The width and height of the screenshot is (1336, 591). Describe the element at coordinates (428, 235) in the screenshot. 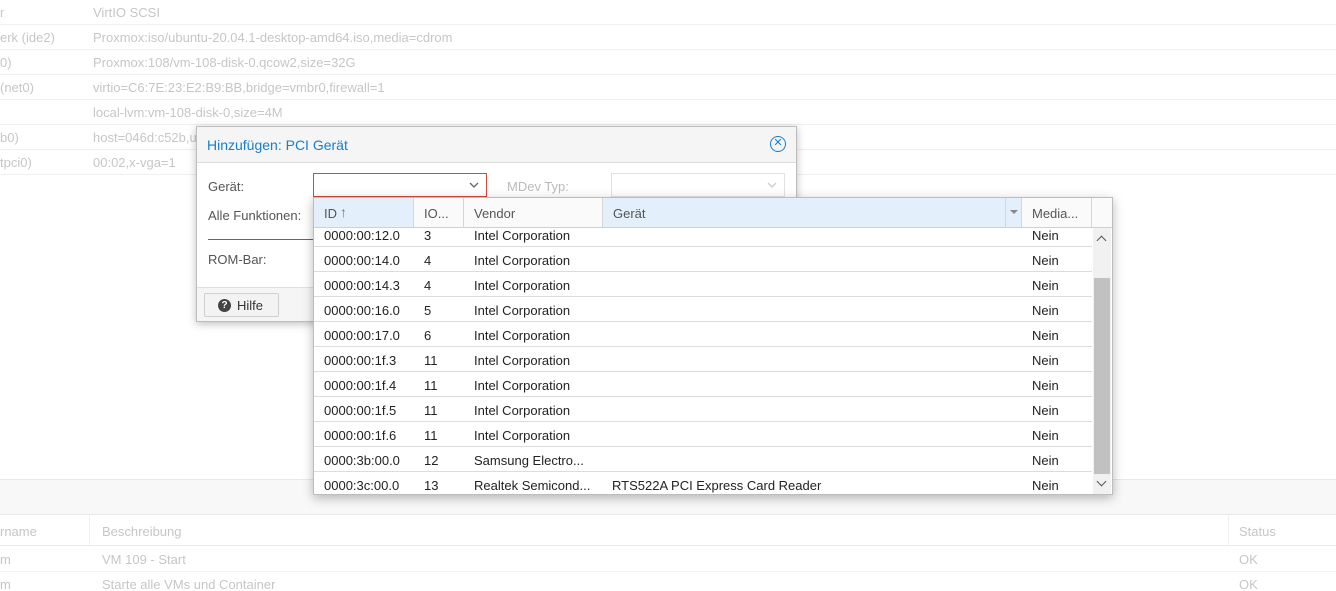

I see `cell-iommu: 3` at that location.